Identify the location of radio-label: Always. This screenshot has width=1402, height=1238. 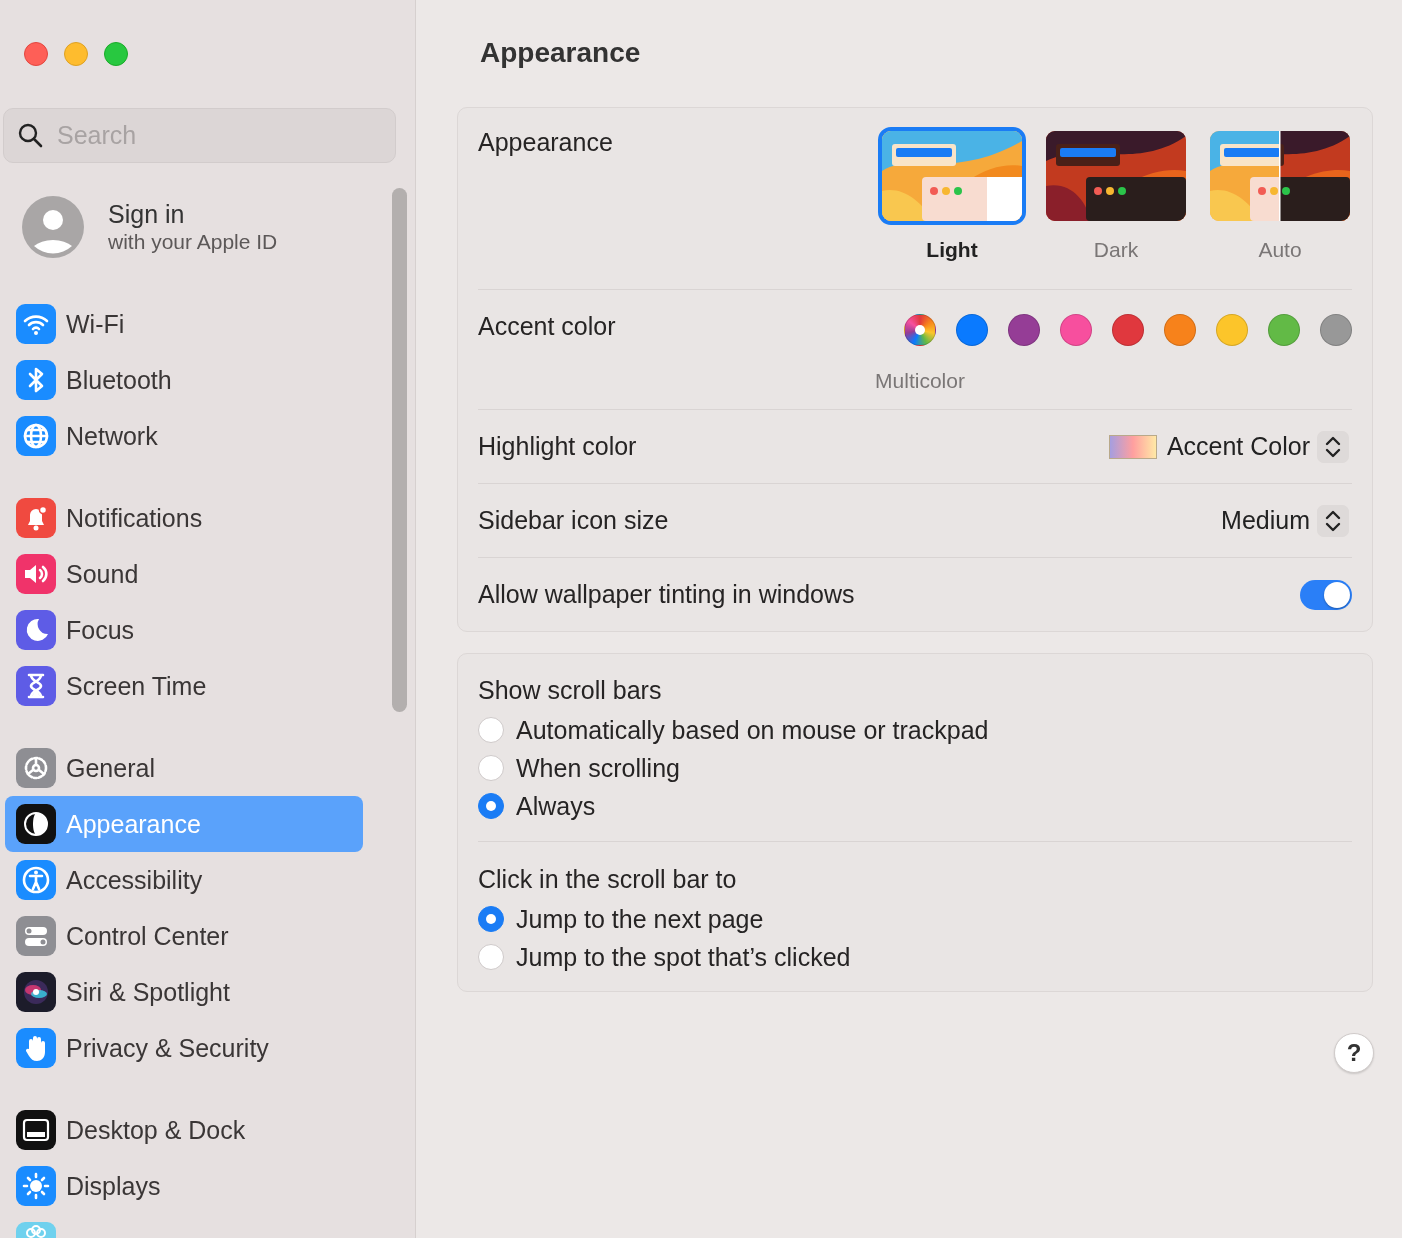
(556, 806).